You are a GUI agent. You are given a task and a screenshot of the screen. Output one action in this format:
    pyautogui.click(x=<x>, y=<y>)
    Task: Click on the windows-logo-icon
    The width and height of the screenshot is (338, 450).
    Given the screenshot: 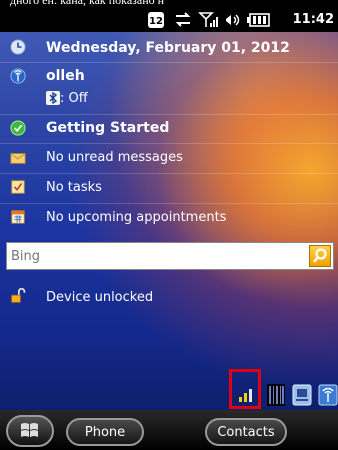 What is the action you would take?
    pyautogui.click(x=29, y=430)
    